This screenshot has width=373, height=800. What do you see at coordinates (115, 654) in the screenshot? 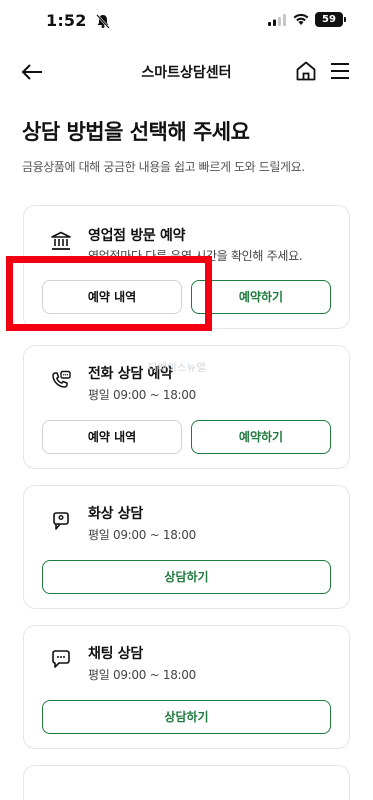
I see `card-title: 채팅 상담` at bounding box center [115, 654].